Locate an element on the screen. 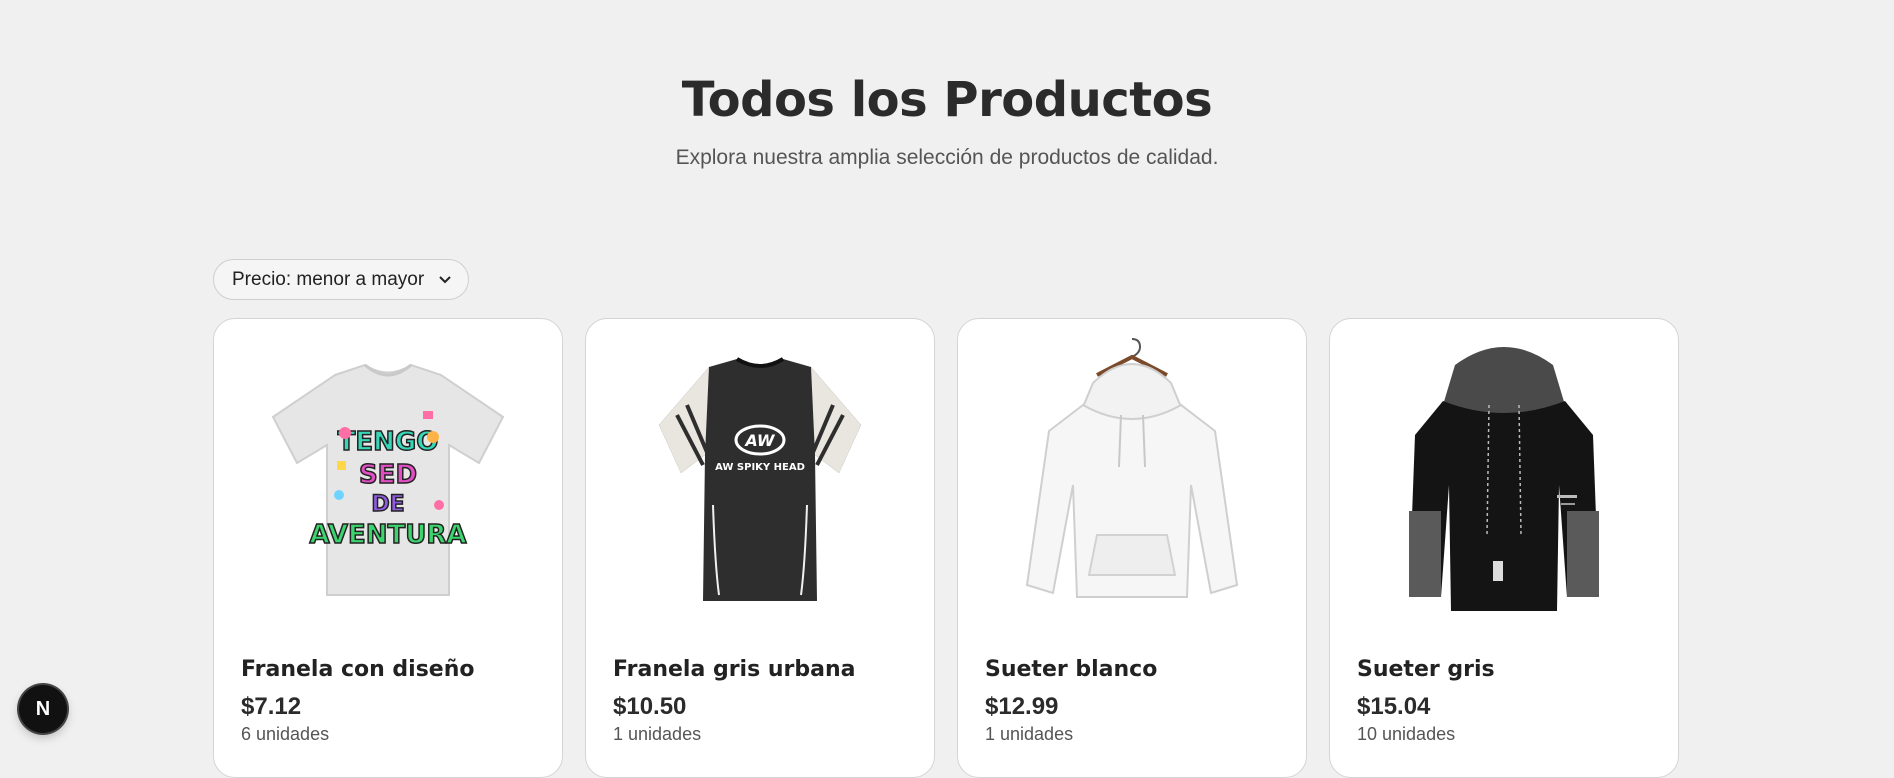  svg-text: TENGO is located at coordinates (388, 442).